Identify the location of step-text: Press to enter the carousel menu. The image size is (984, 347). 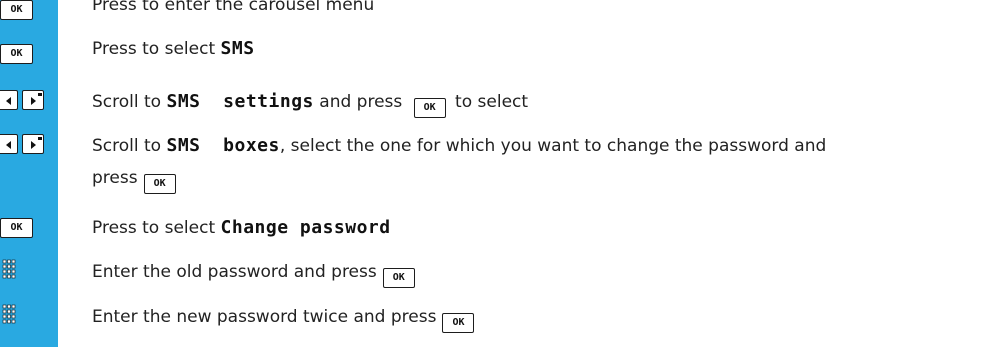
(233, 7).